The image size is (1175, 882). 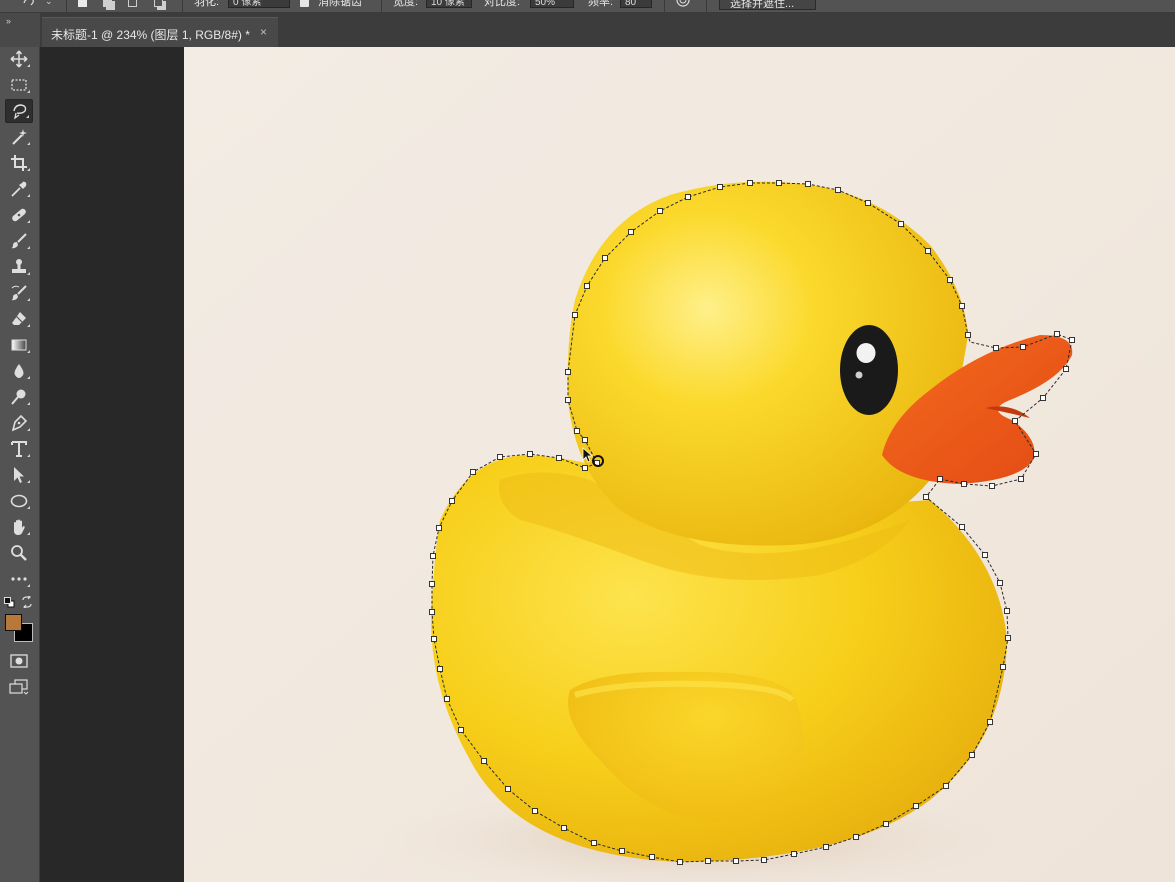 I want to click on preset-dropdown-arrow-icon: ⌄, so click(x=49, y=4).